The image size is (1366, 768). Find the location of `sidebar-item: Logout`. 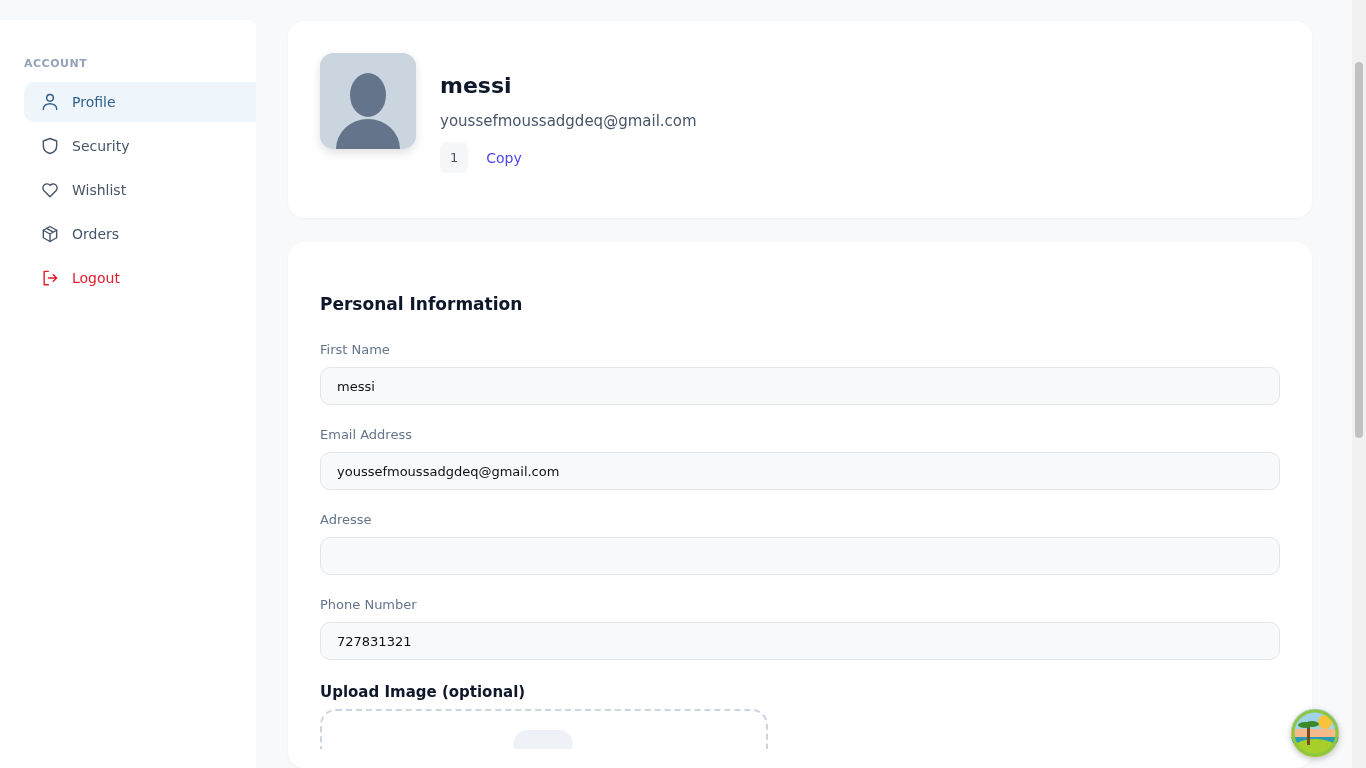

sidebar-item: Logout is located at coordinates (140, 278).